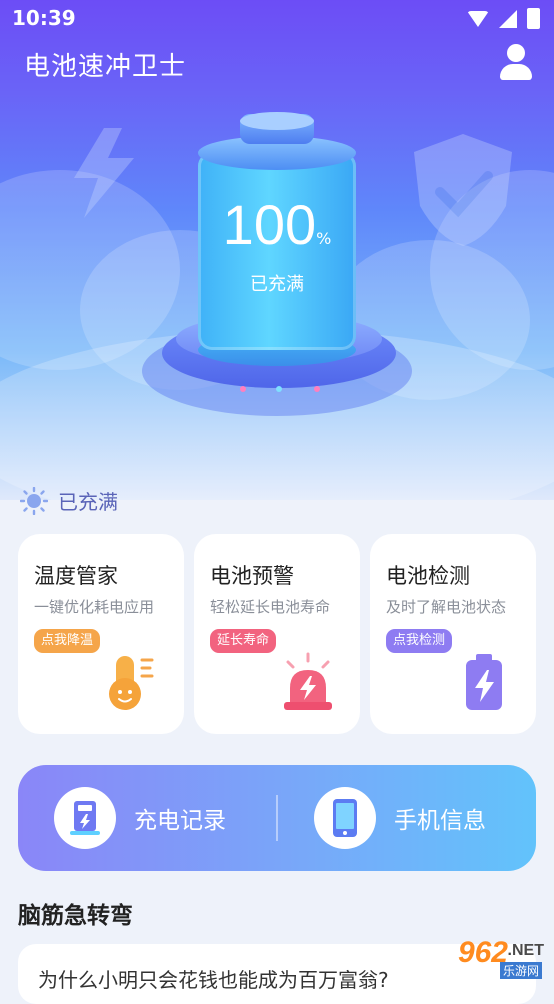 The height and width of the screenshot is (1004, 554). I want to click on site-watermark: 962 .NET 乐游网, so click(471, 958).